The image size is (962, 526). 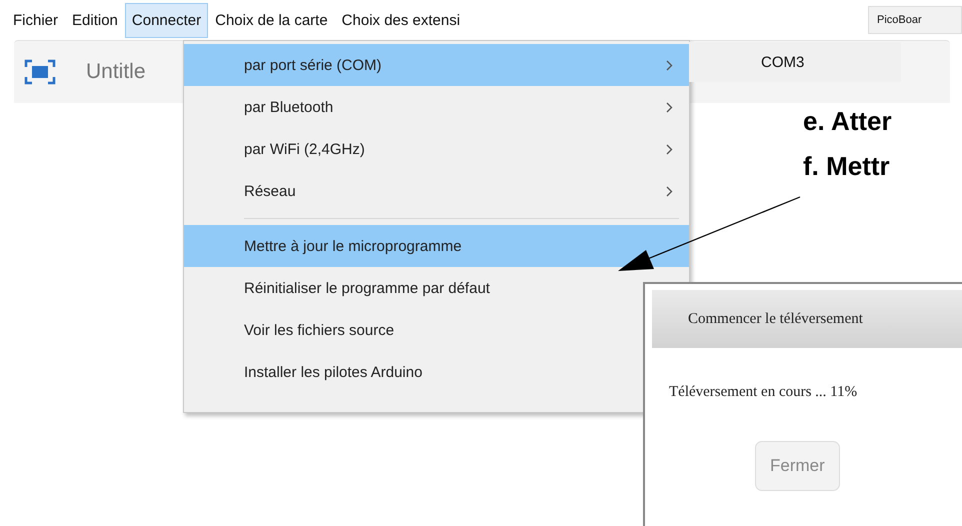 I want to click on menu-item: par port série (COM), so click(x=436, y=65).